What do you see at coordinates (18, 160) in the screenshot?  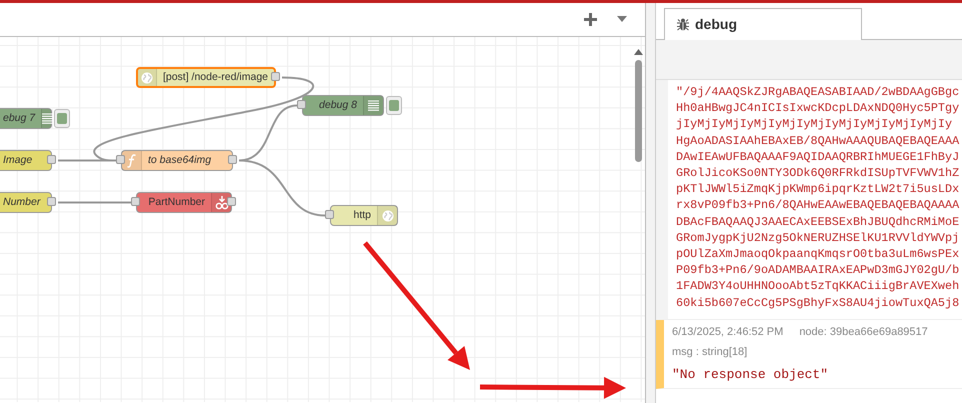 I see `node-label: Image` at bounding box center [18, 160].